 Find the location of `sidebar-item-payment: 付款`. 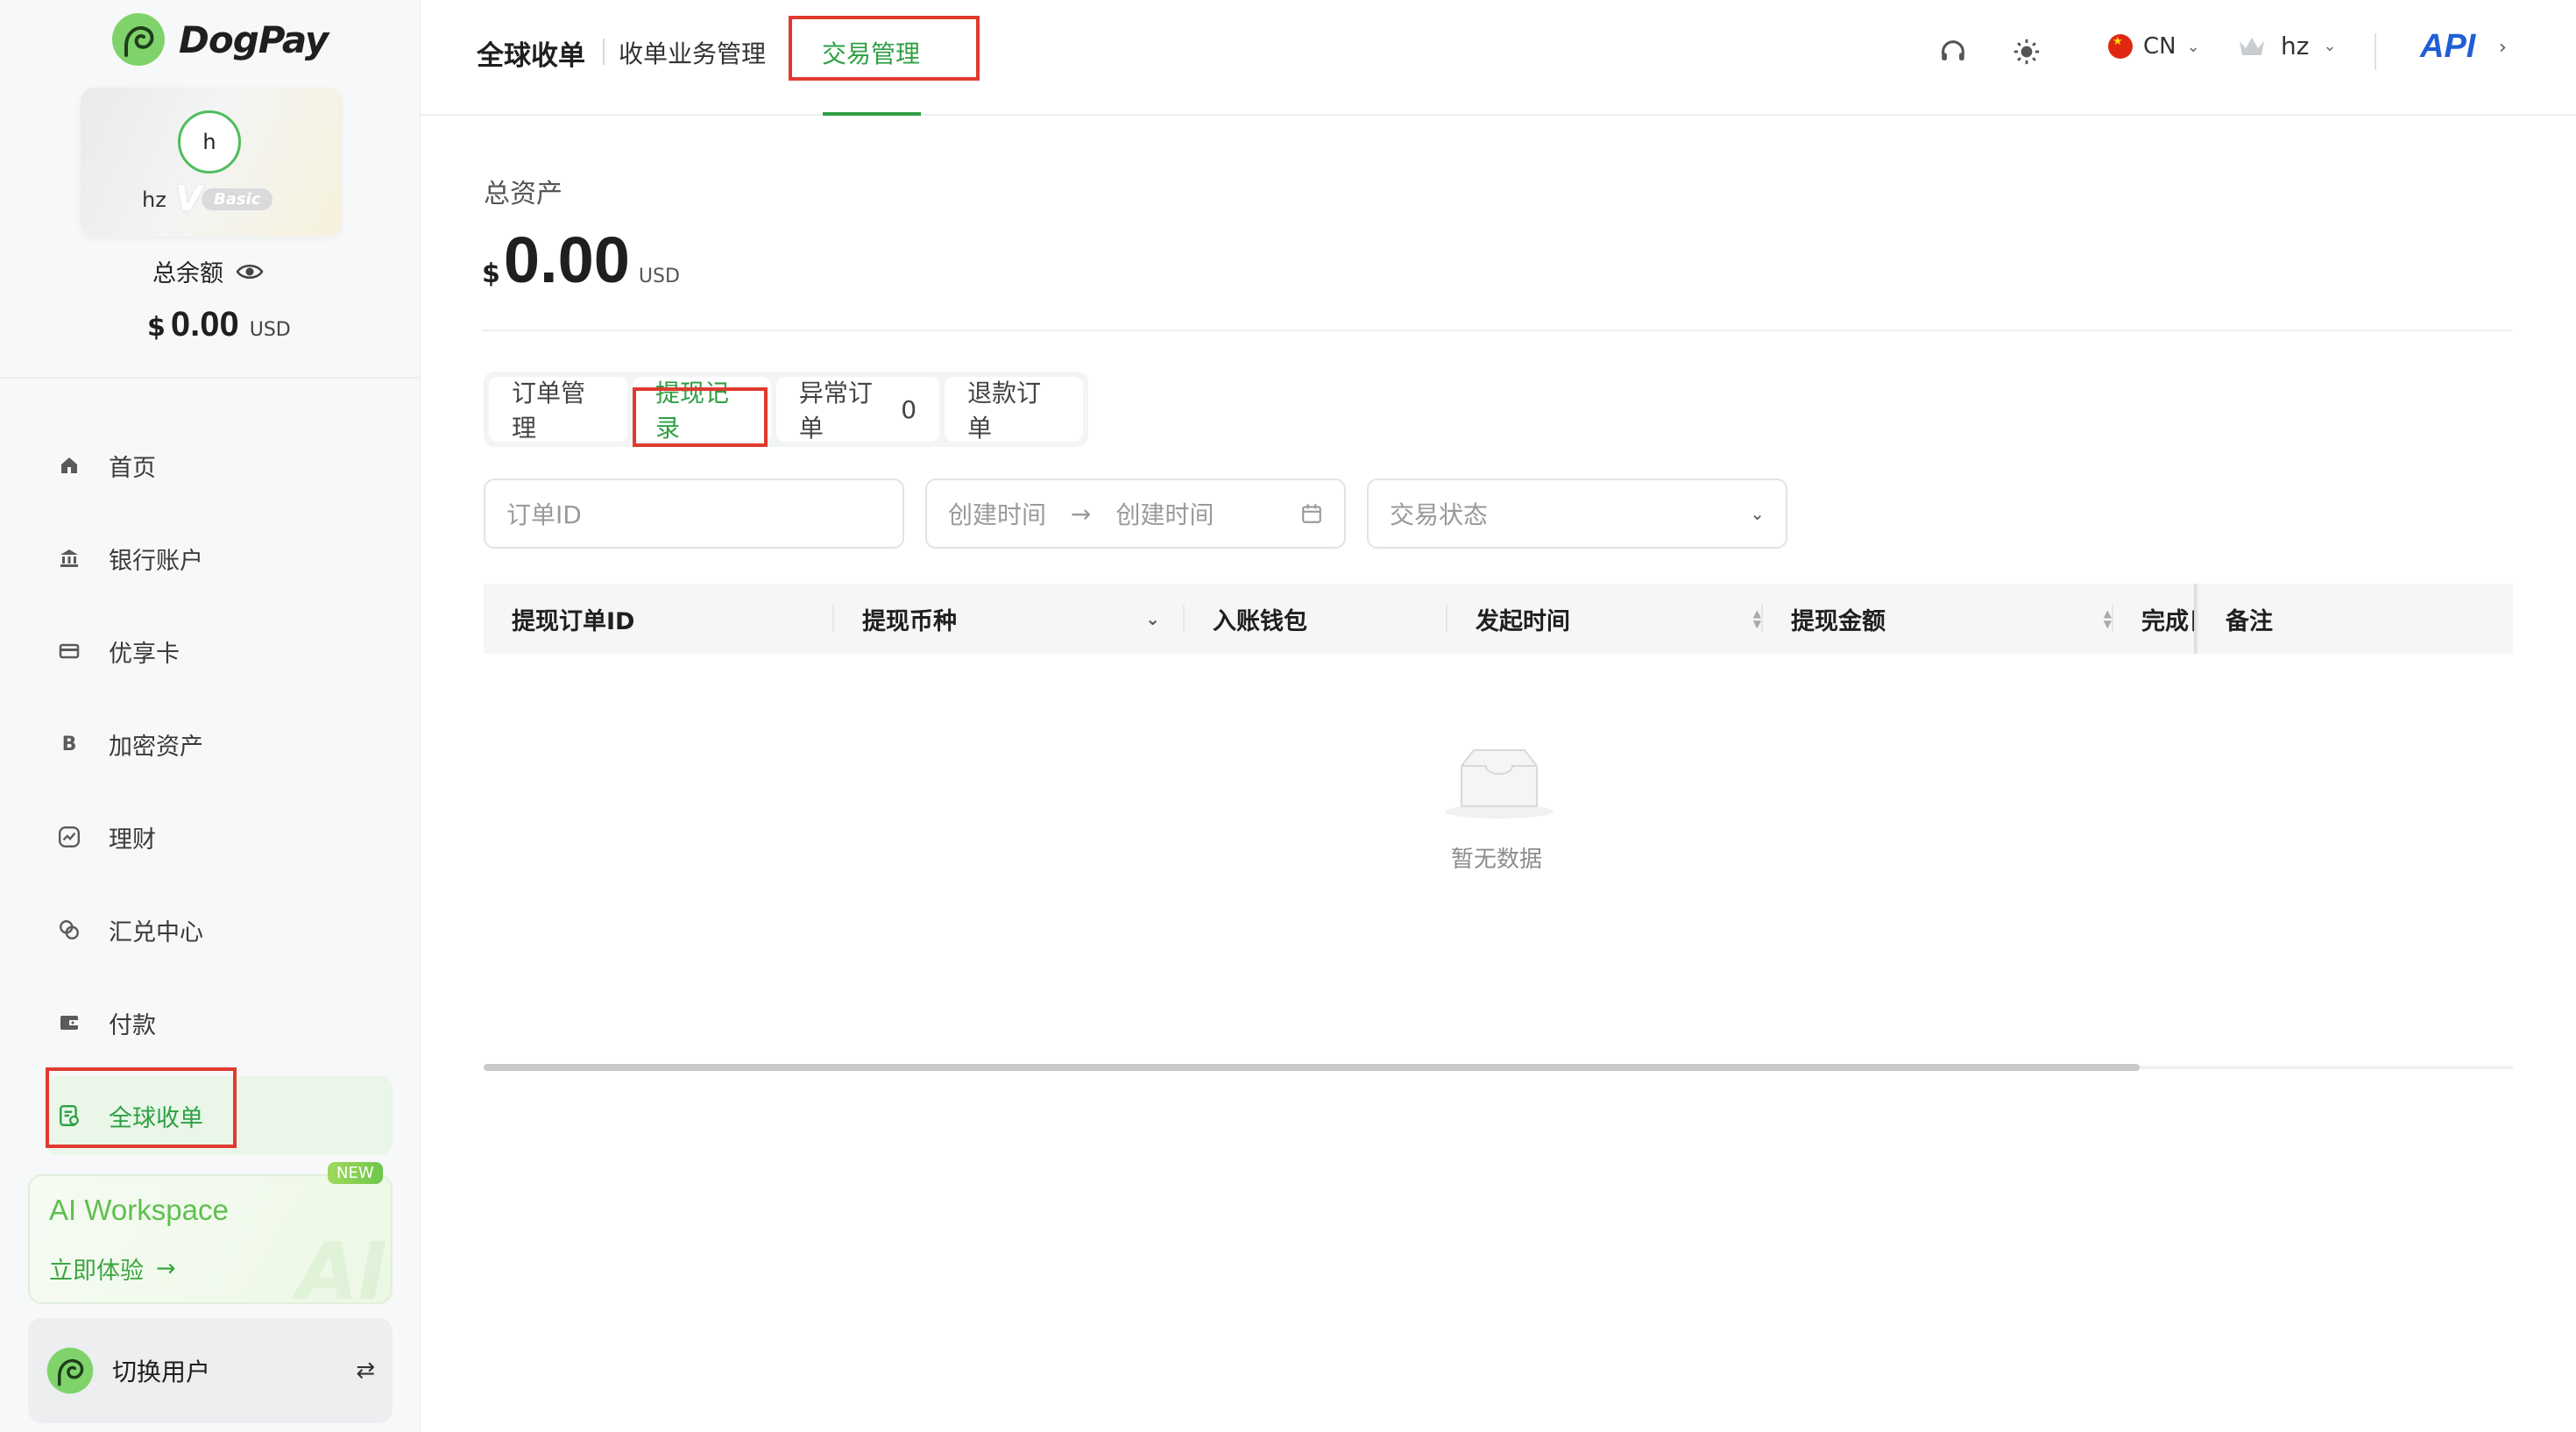

sidebar-item-payment: 付款 is located at coordinates (219, 1022).